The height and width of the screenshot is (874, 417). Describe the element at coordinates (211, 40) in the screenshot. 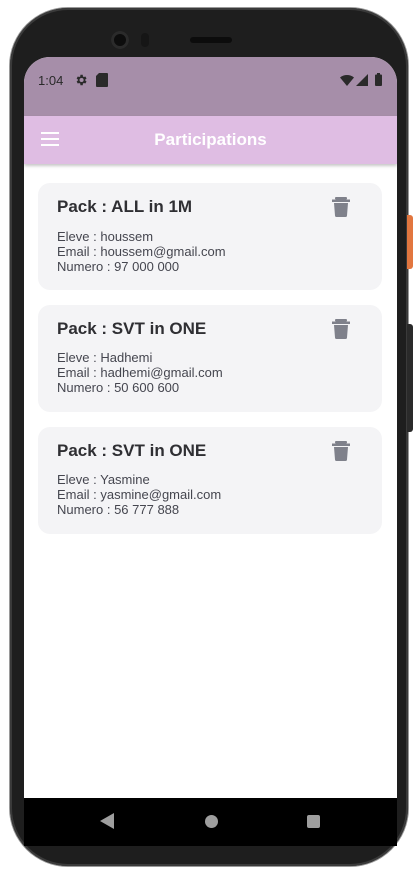

I see `earpiece-speaker` at that location.